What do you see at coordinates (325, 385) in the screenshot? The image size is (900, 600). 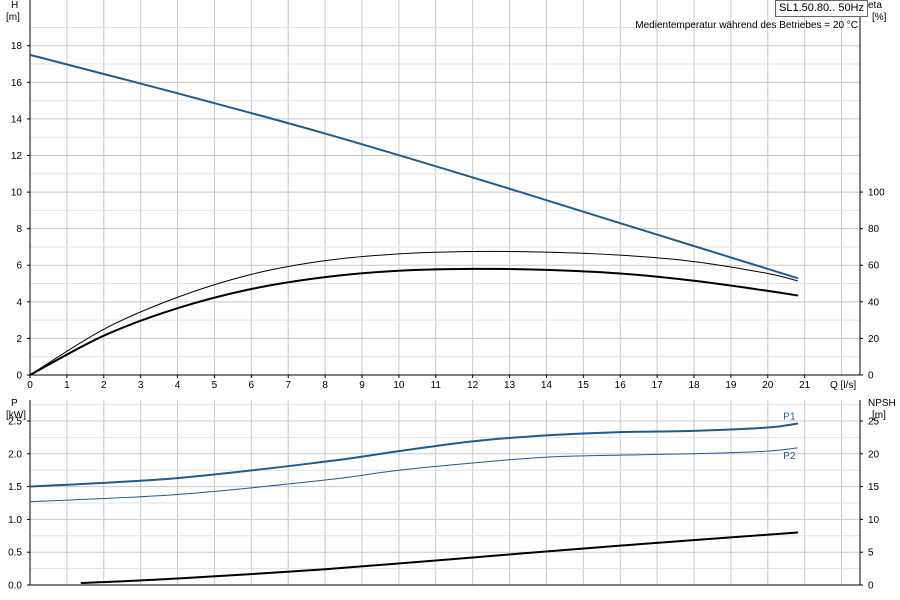 I see `x-tick-label: 8` at bounding box center [325, 385].